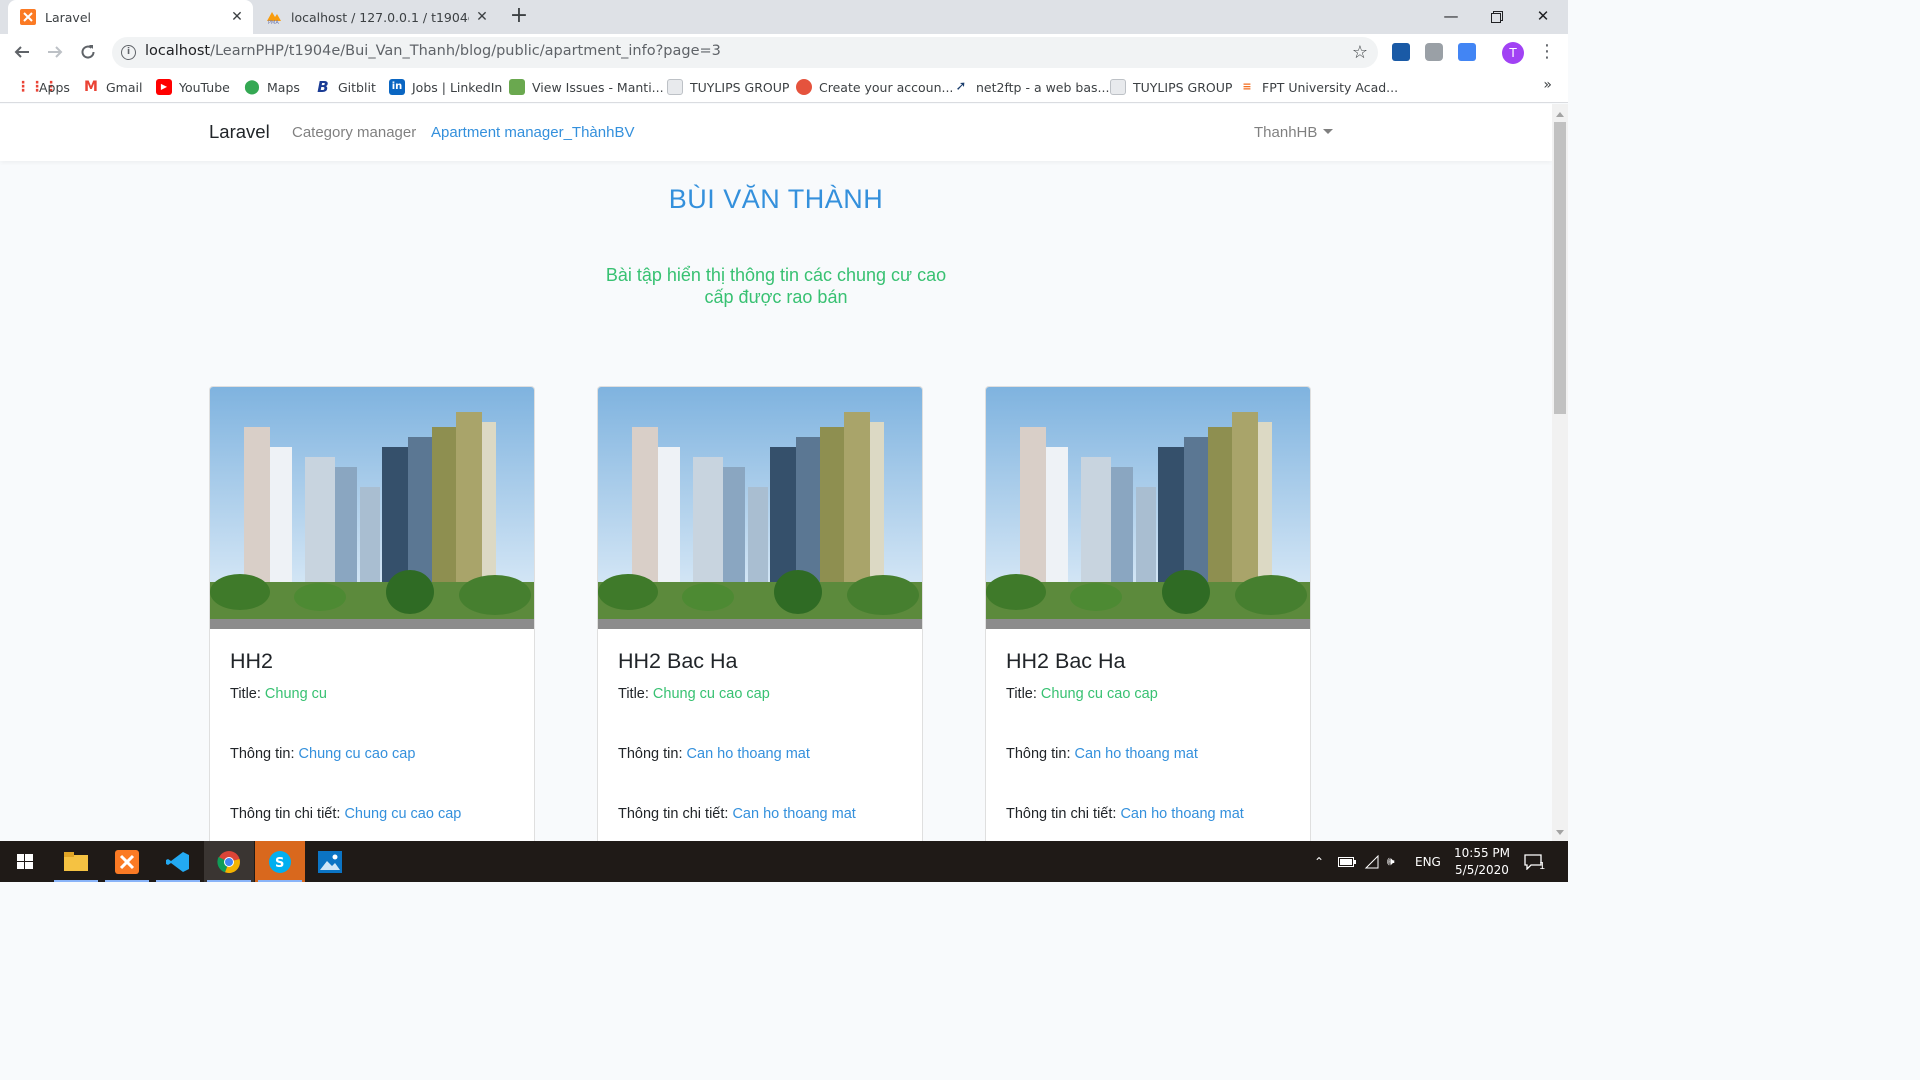 The width and height of the screenshot is (1920, 1080). I want to click on minimize-button: —, so click(1451, 16).